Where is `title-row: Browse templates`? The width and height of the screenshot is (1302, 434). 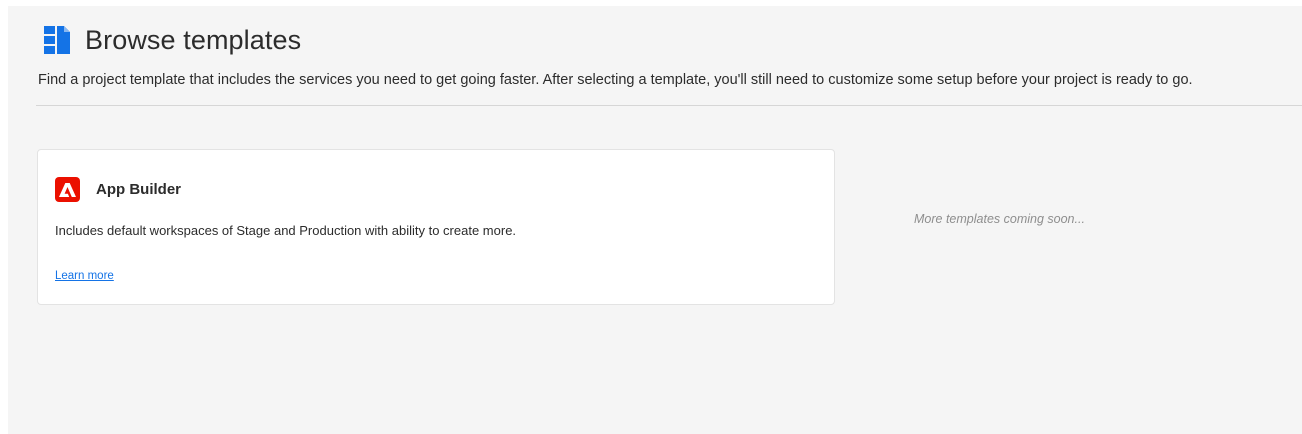 title-row: Browse templates is located at coordinates (171, 40).